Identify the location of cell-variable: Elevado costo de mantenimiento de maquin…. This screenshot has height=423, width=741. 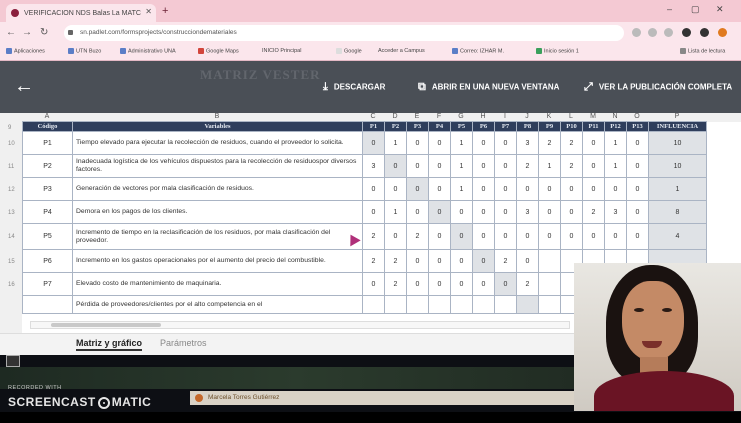
(217, 284).